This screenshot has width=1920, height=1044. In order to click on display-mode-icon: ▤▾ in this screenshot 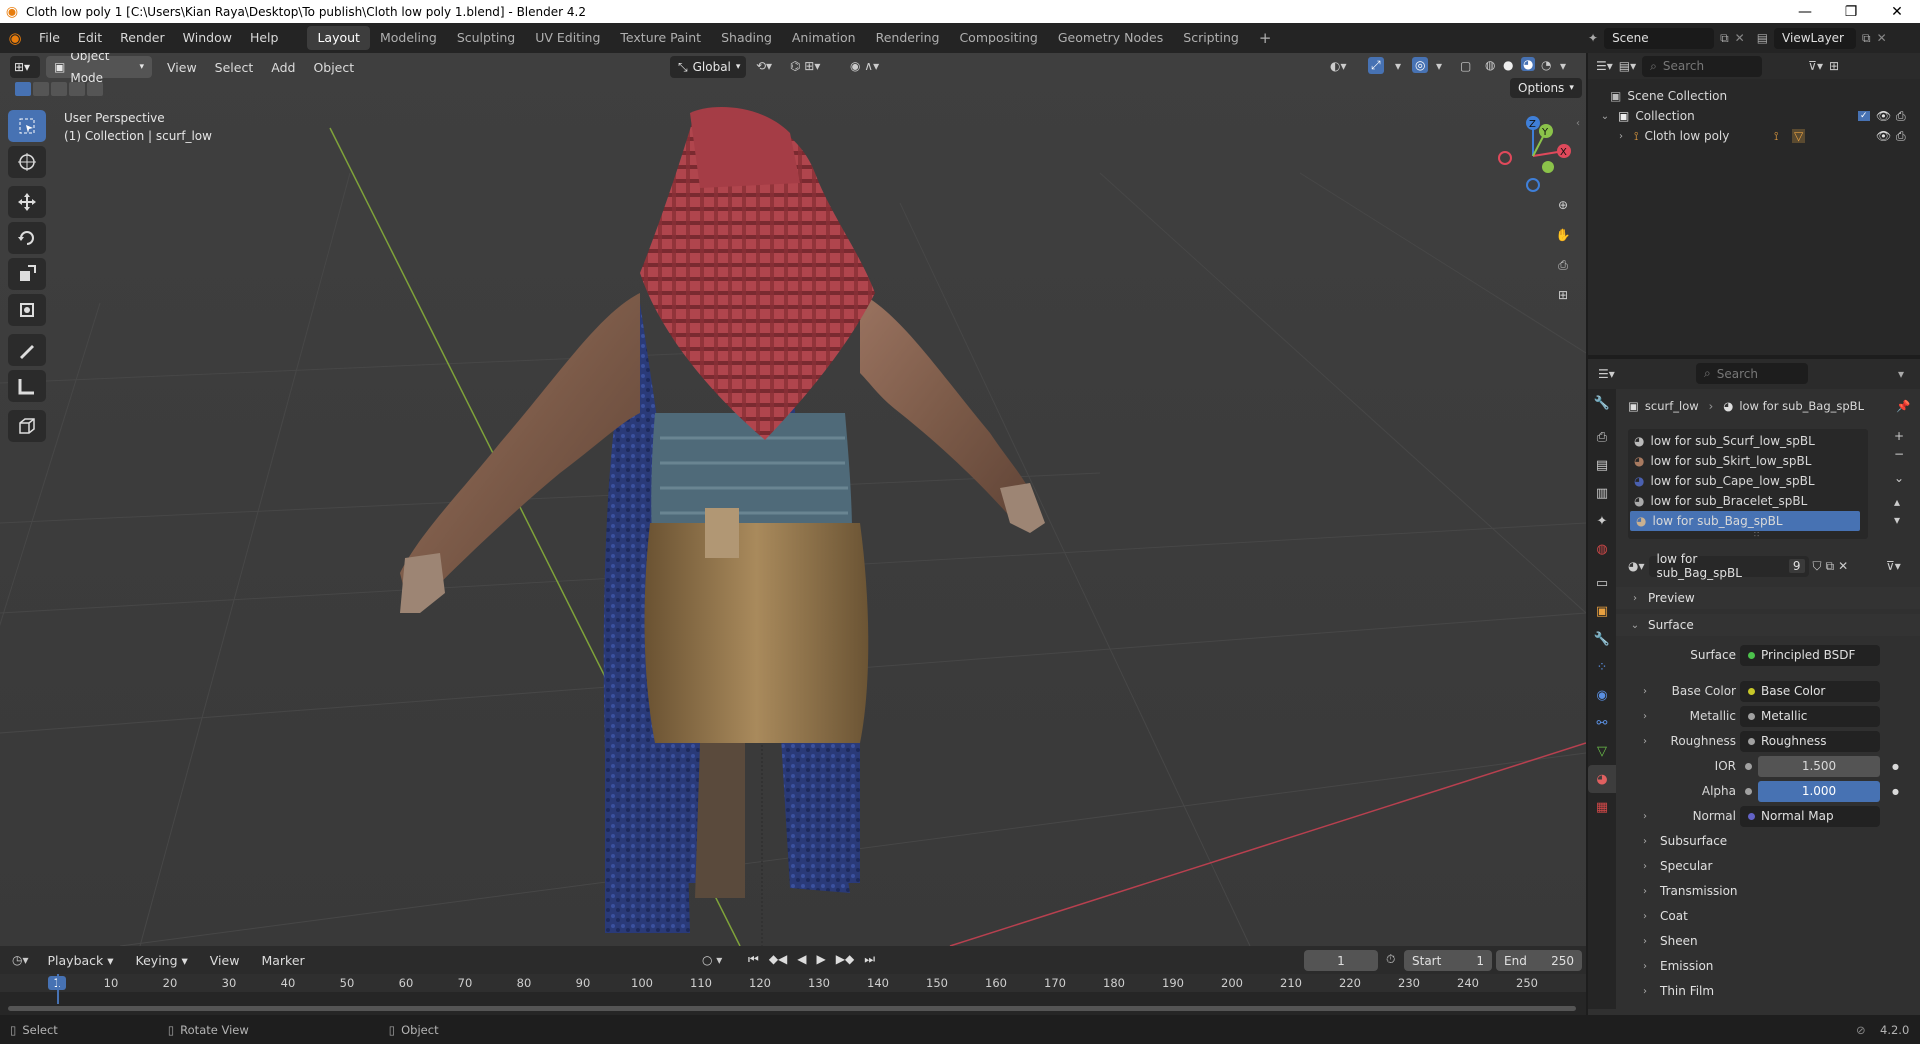, I will do `click(1627, 66)`.